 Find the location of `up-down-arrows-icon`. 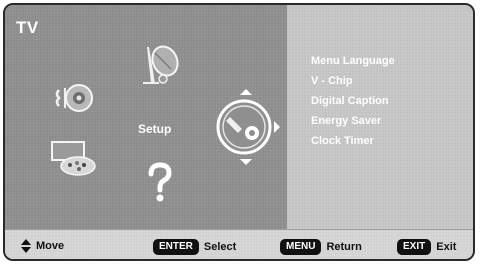

up-down-arrows-icon is located at coordinates (26, 246).